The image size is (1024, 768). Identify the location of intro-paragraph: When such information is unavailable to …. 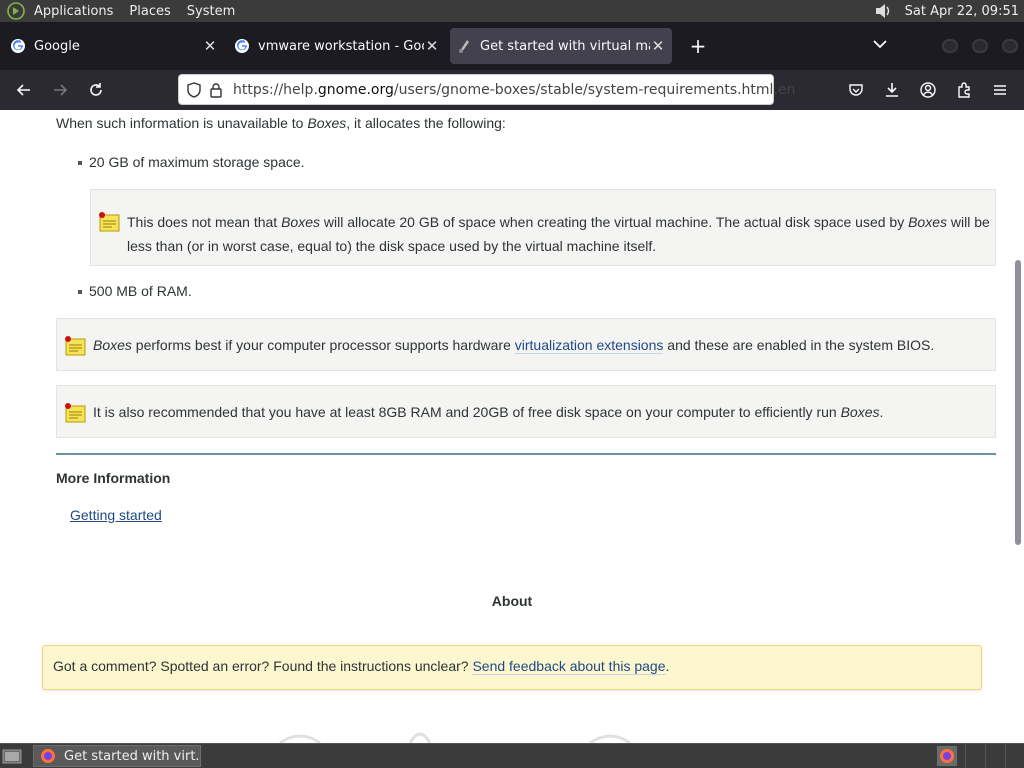
(281, 123).